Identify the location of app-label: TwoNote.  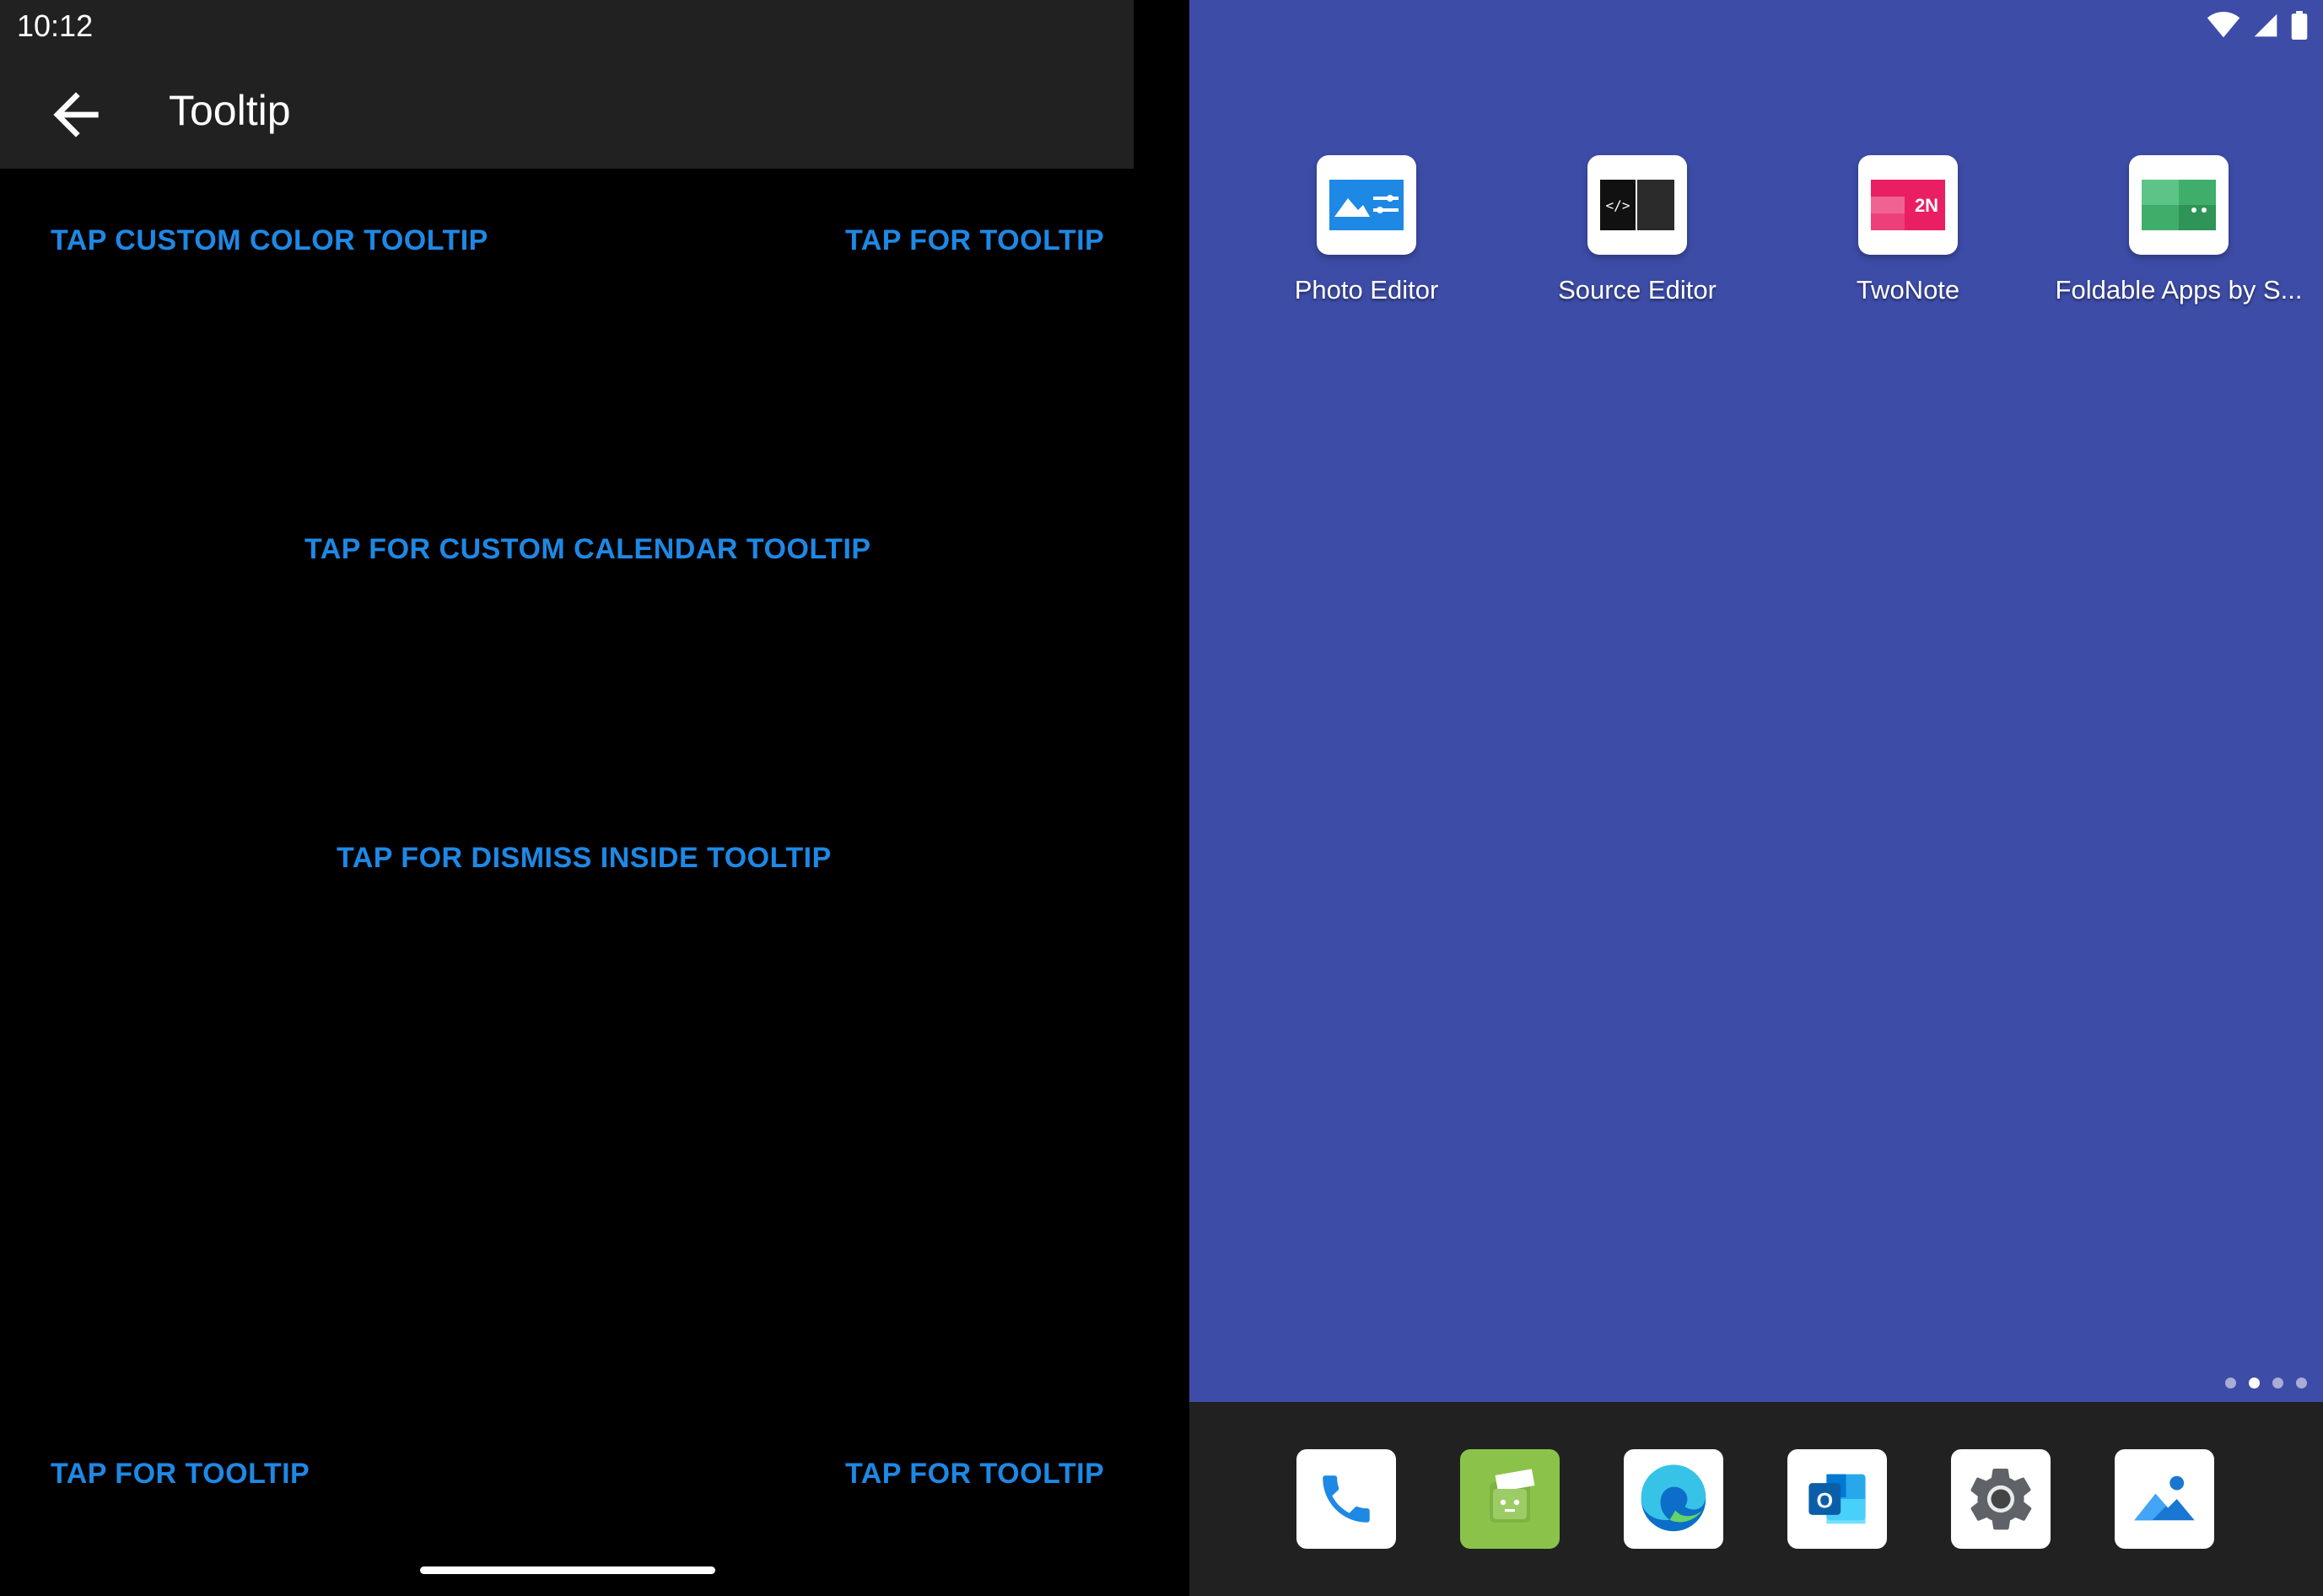
(1908, 290).